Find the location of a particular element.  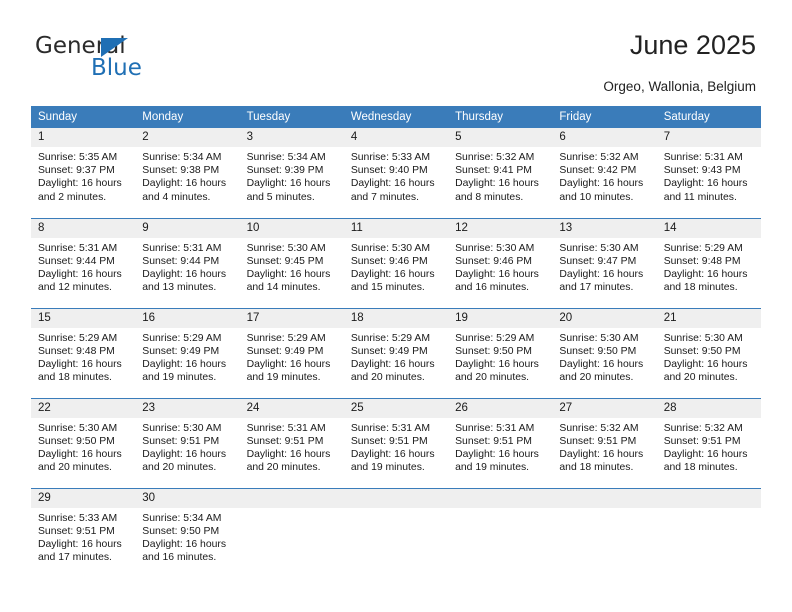

day-number: 27 is located at coordinates (604, 408).